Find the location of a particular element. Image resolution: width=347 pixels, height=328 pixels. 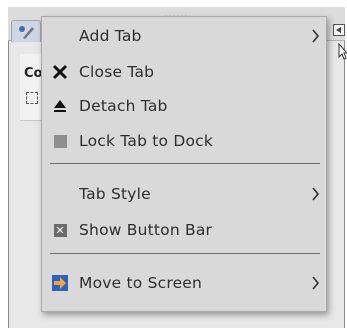

mouse-cursor-icon is located at coordinates (342, 51).